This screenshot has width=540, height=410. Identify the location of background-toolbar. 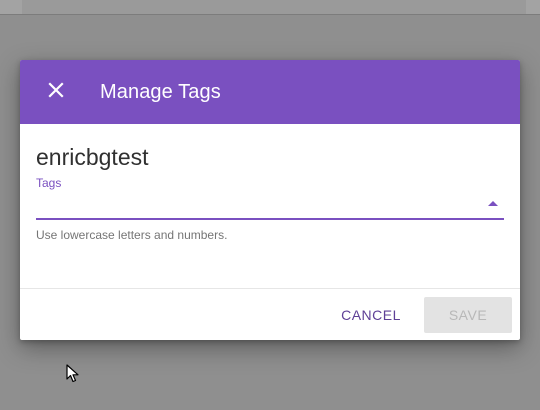
(270, 7).